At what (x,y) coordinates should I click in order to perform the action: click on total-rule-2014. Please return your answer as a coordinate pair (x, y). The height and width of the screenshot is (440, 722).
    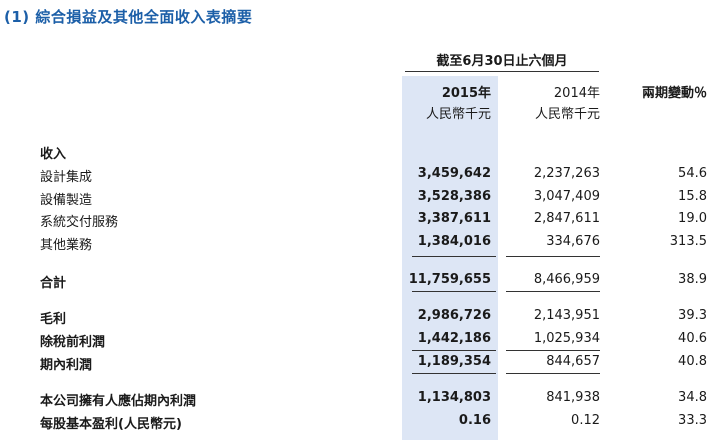
    Looking at the image, I should click on (553, 291).